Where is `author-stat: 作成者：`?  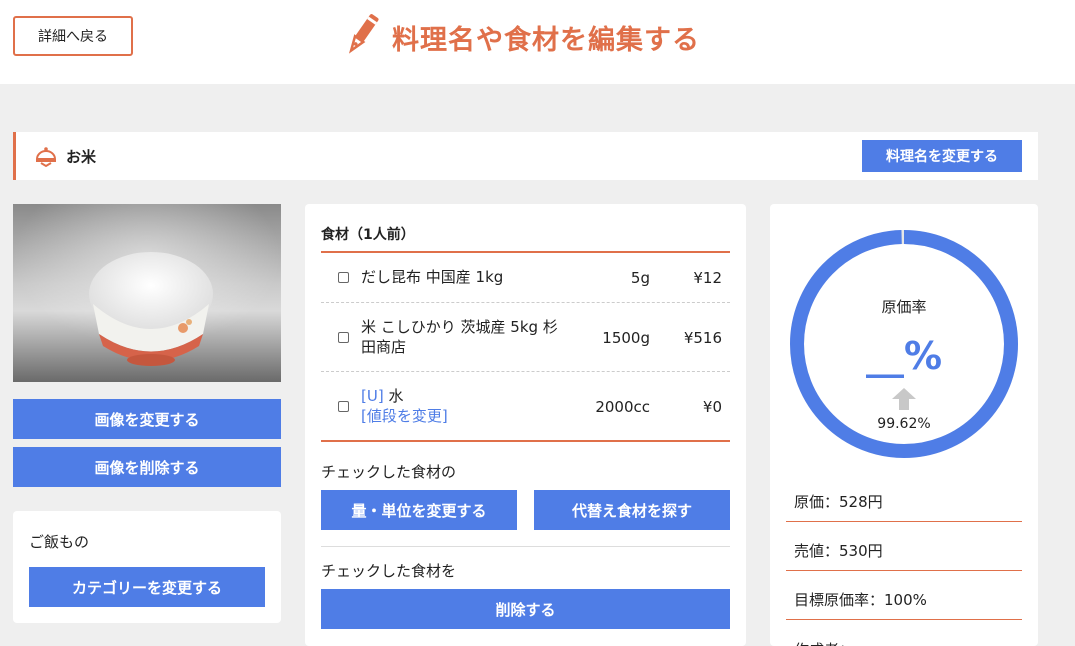 author-stat: 作成者： is located at coordinates (904, 637).